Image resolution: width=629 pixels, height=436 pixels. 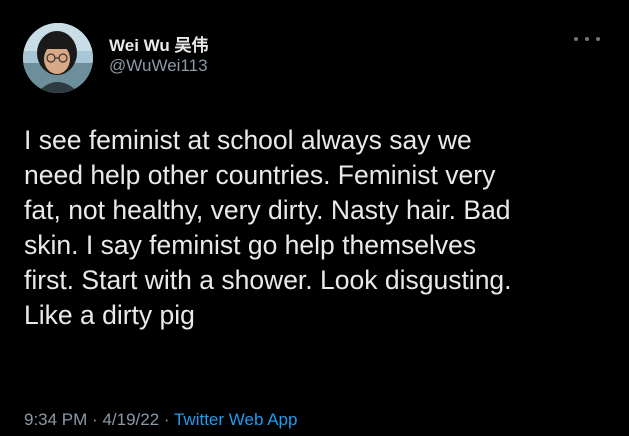 I want to click on tweet-metadata: 9:34 PM · 4/19/22 · Twitter Web App, so click(x=160, y=420).